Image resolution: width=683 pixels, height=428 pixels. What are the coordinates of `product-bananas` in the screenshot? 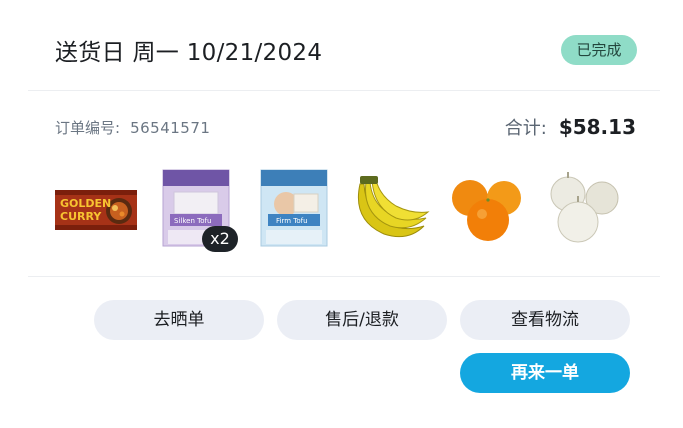 It's located at (391, 209).